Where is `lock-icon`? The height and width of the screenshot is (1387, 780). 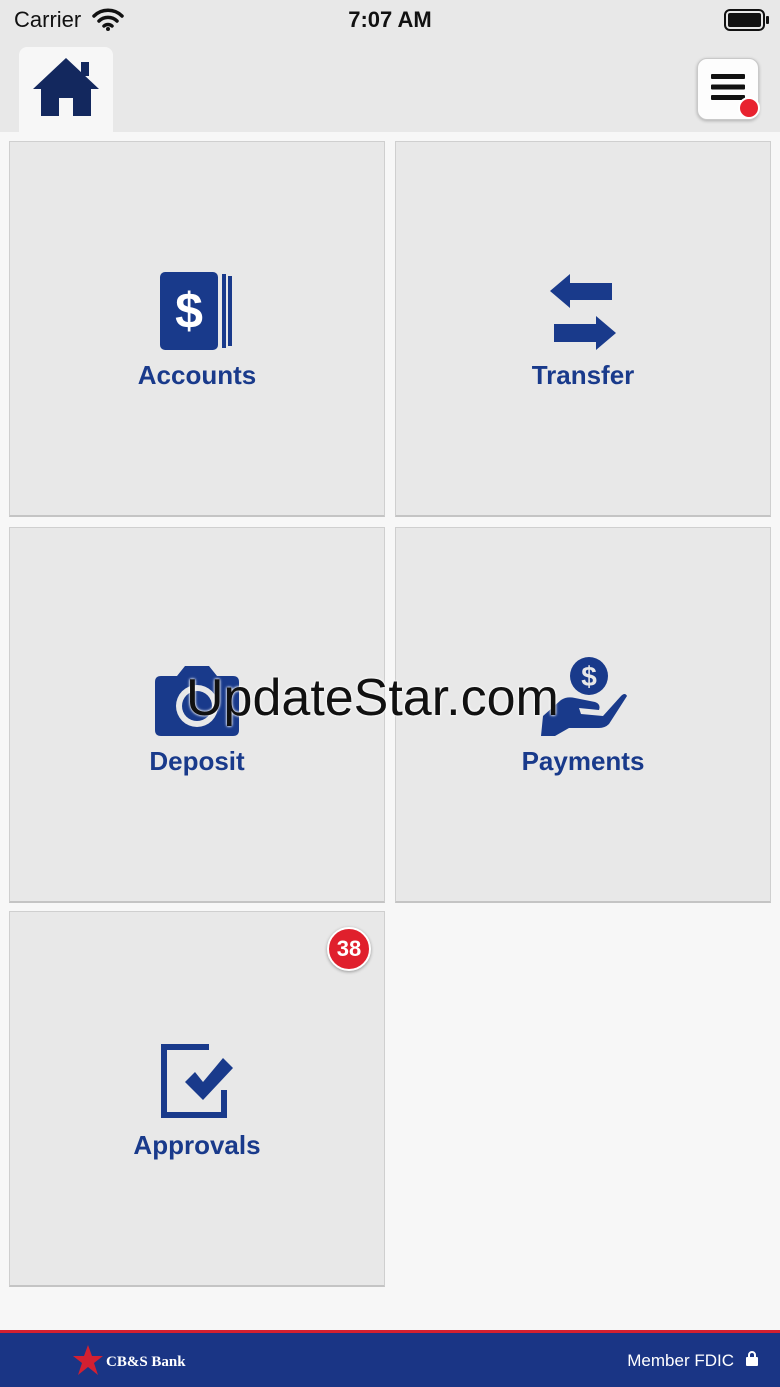 lock-icon is located at coordinates (752, 1361).